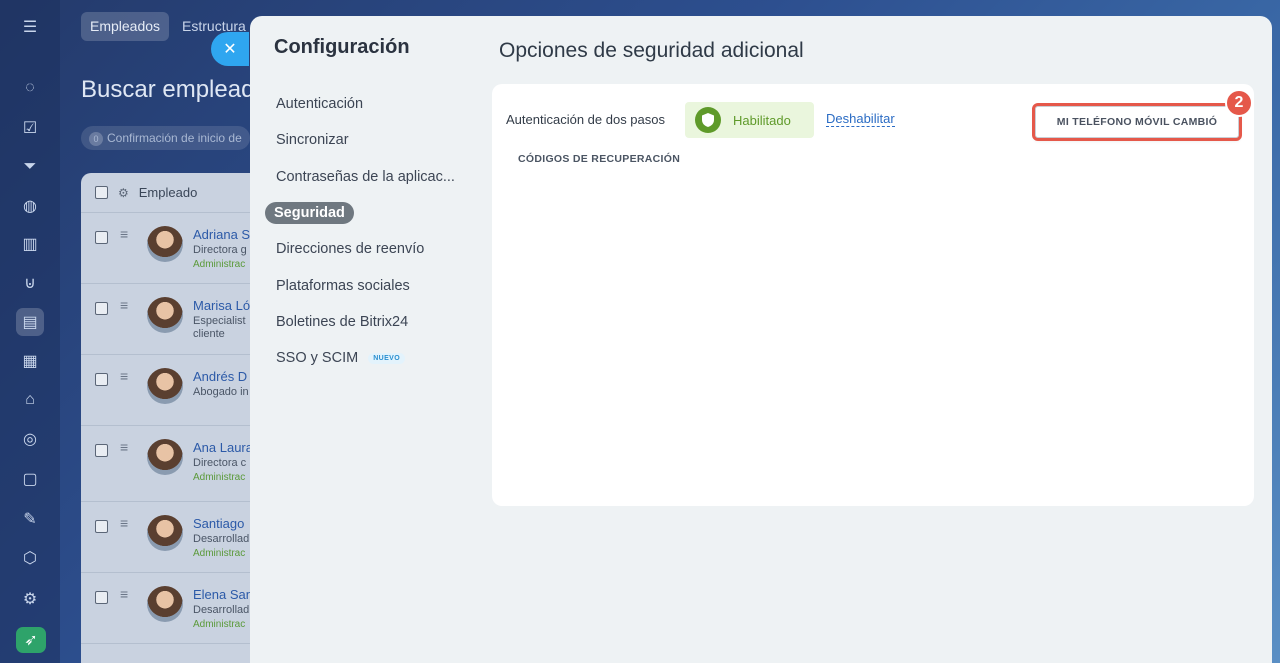 This screenshot has width=1280, height=663. What do you see at coordinates (30, 599) in the screenshot?
I see `settings-icon: ⚙` at bounding box center [30, 599].